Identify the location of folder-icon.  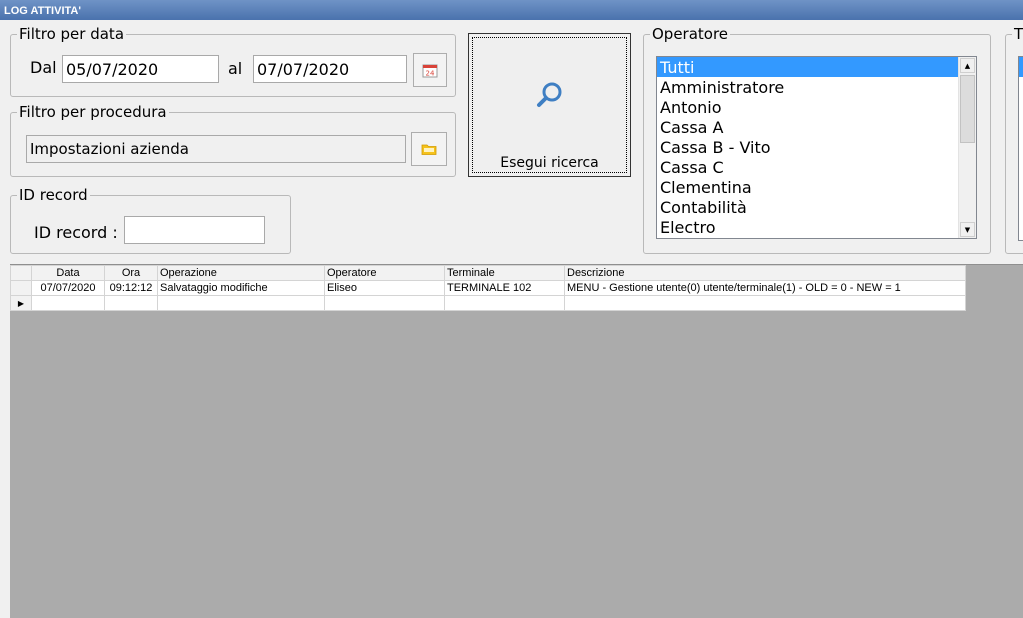
(429, 149).